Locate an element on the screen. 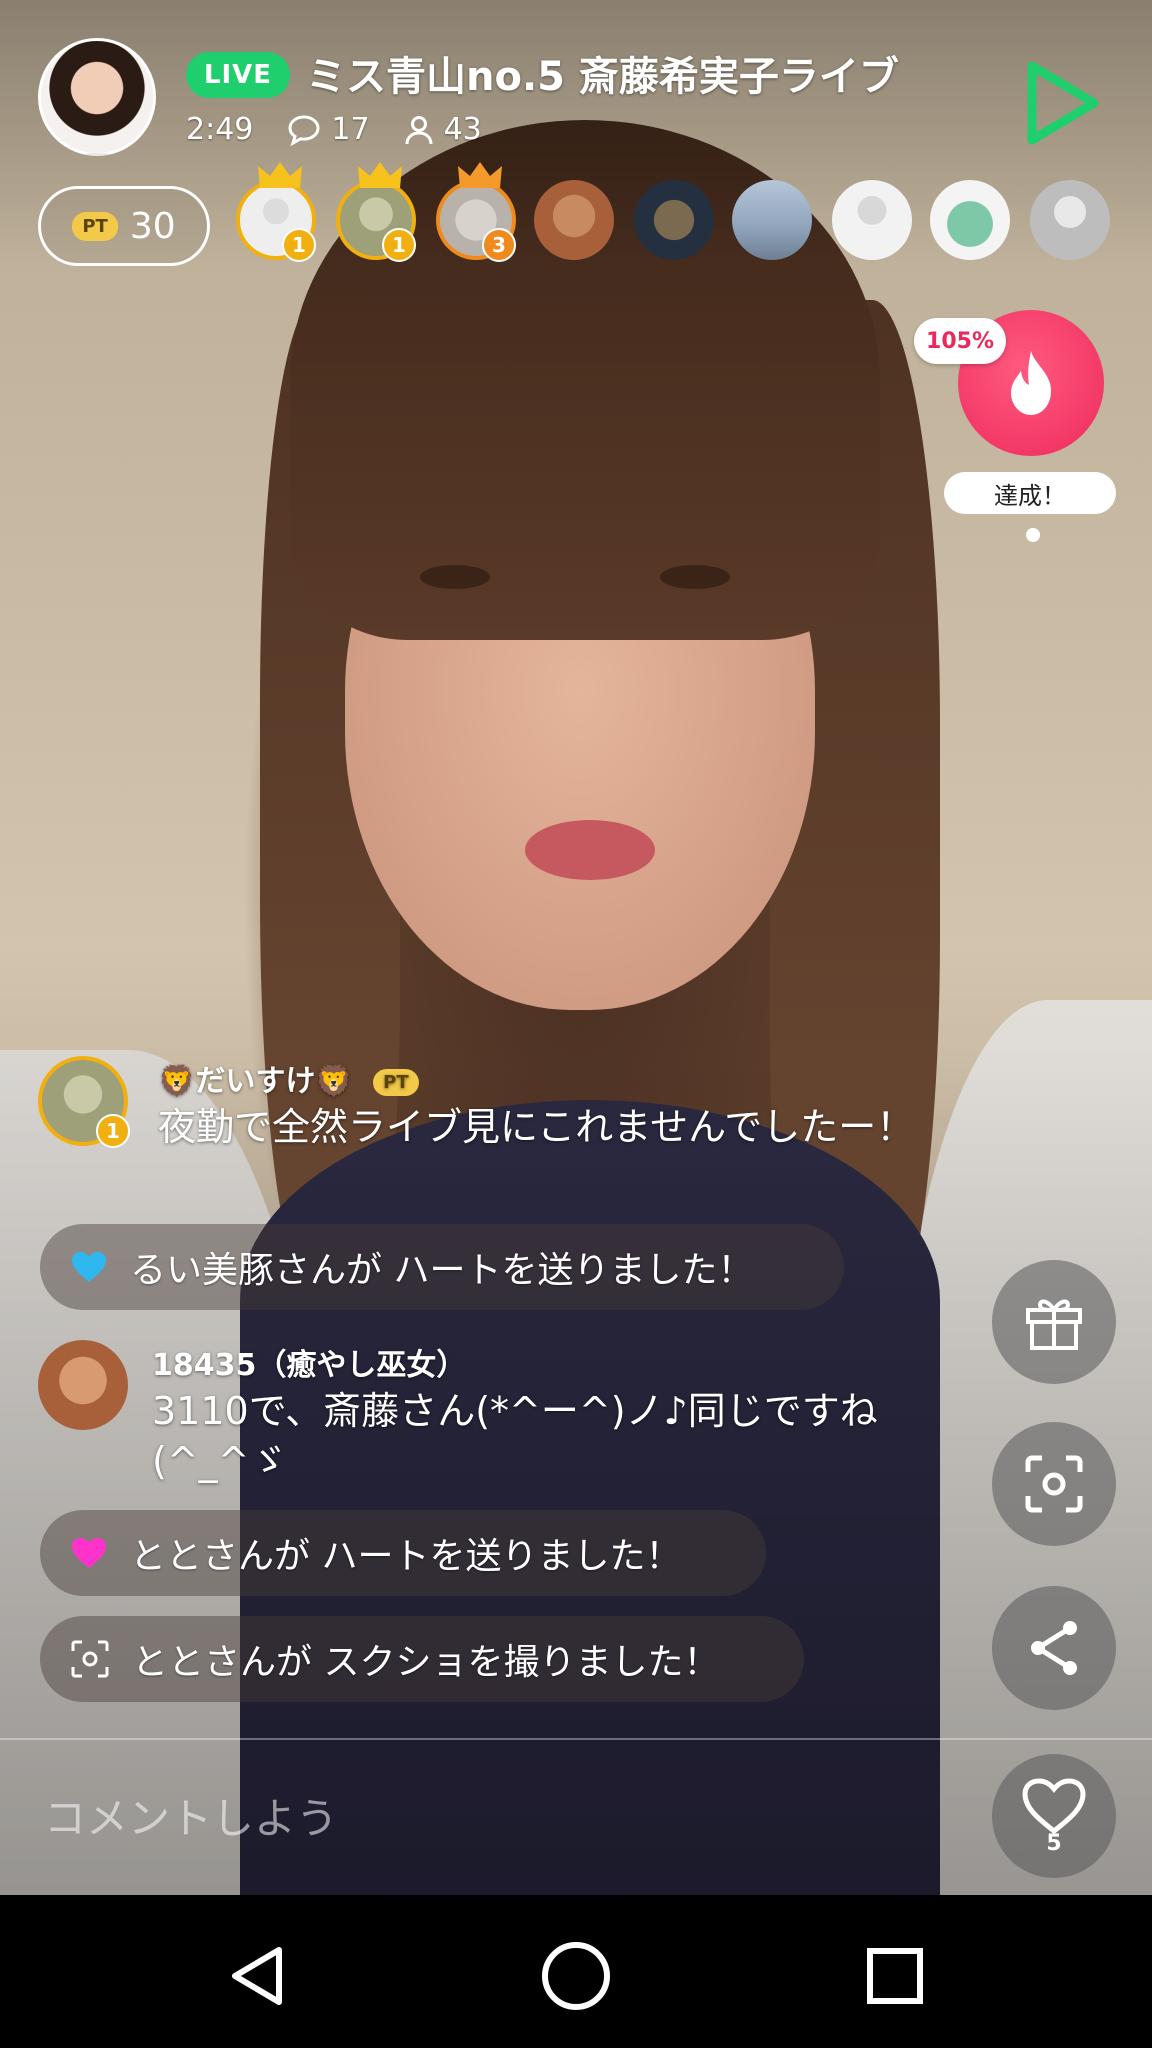 Image resolution: width=1152 pixels, height=2048 pixels. stream-title: ミス青山no.5 斎藤希実子ライブ is located at coordinates (602, 77).